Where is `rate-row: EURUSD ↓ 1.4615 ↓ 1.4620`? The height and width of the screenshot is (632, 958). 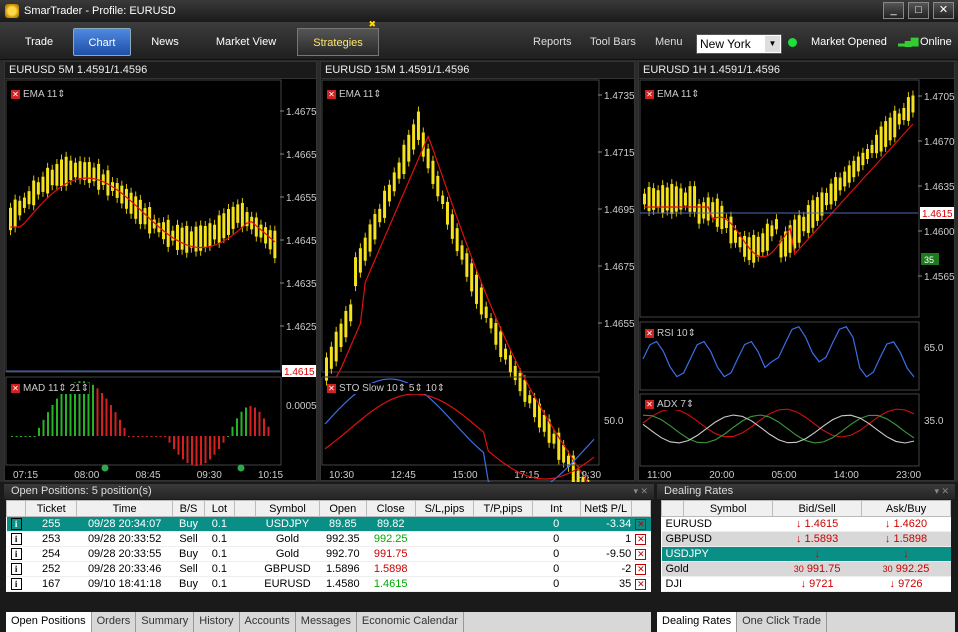
rate-row: EURUSD ↓ 1.4615 ↓ 1.4620 is located at coordinates (806, 524).